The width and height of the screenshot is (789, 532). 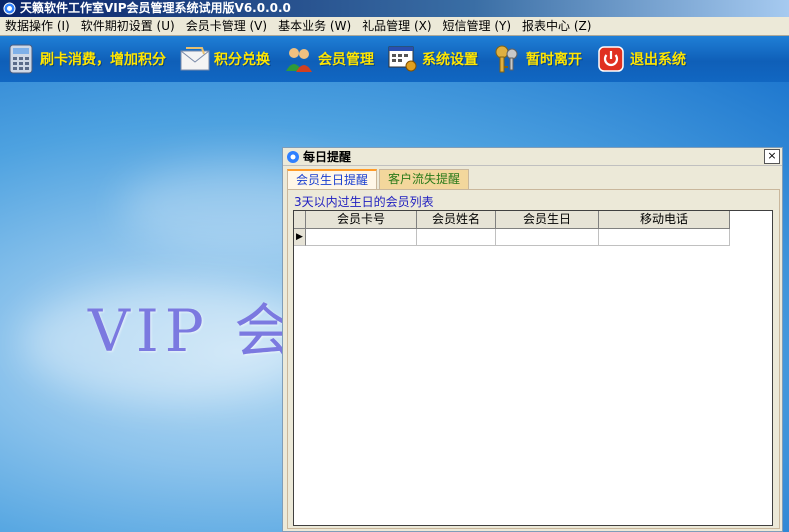 I want to click on table-row: ▶, so click(x=533, y=237).